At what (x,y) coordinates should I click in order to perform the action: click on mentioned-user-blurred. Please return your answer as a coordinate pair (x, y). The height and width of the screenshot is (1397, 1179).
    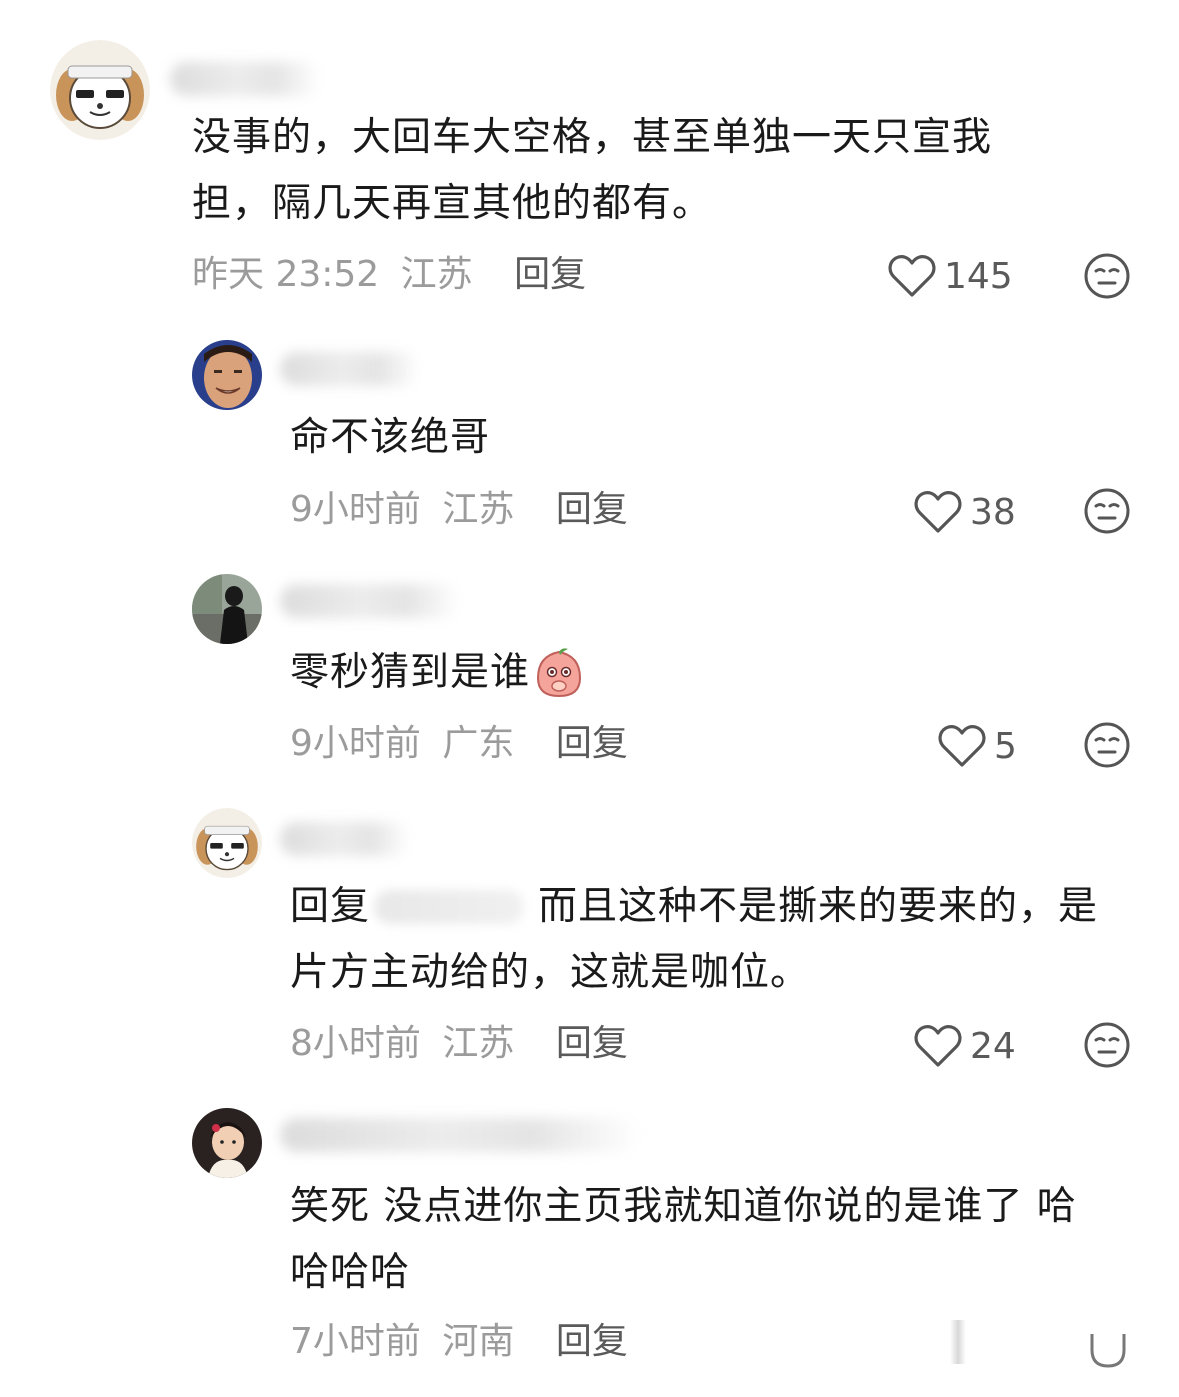
    Looking at the image, I should click on (449, 907).